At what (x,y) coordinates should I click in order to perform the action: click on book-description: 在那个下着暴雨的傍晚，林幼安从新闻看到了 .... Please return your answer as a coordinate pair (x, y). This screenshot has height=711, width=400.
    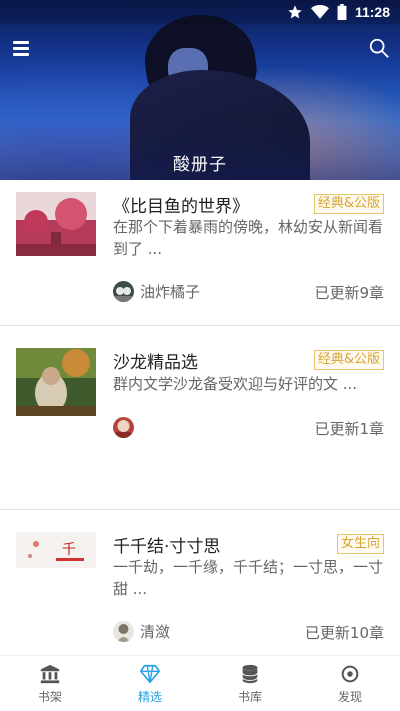
    Looking at the image, I should click on (248, 238).